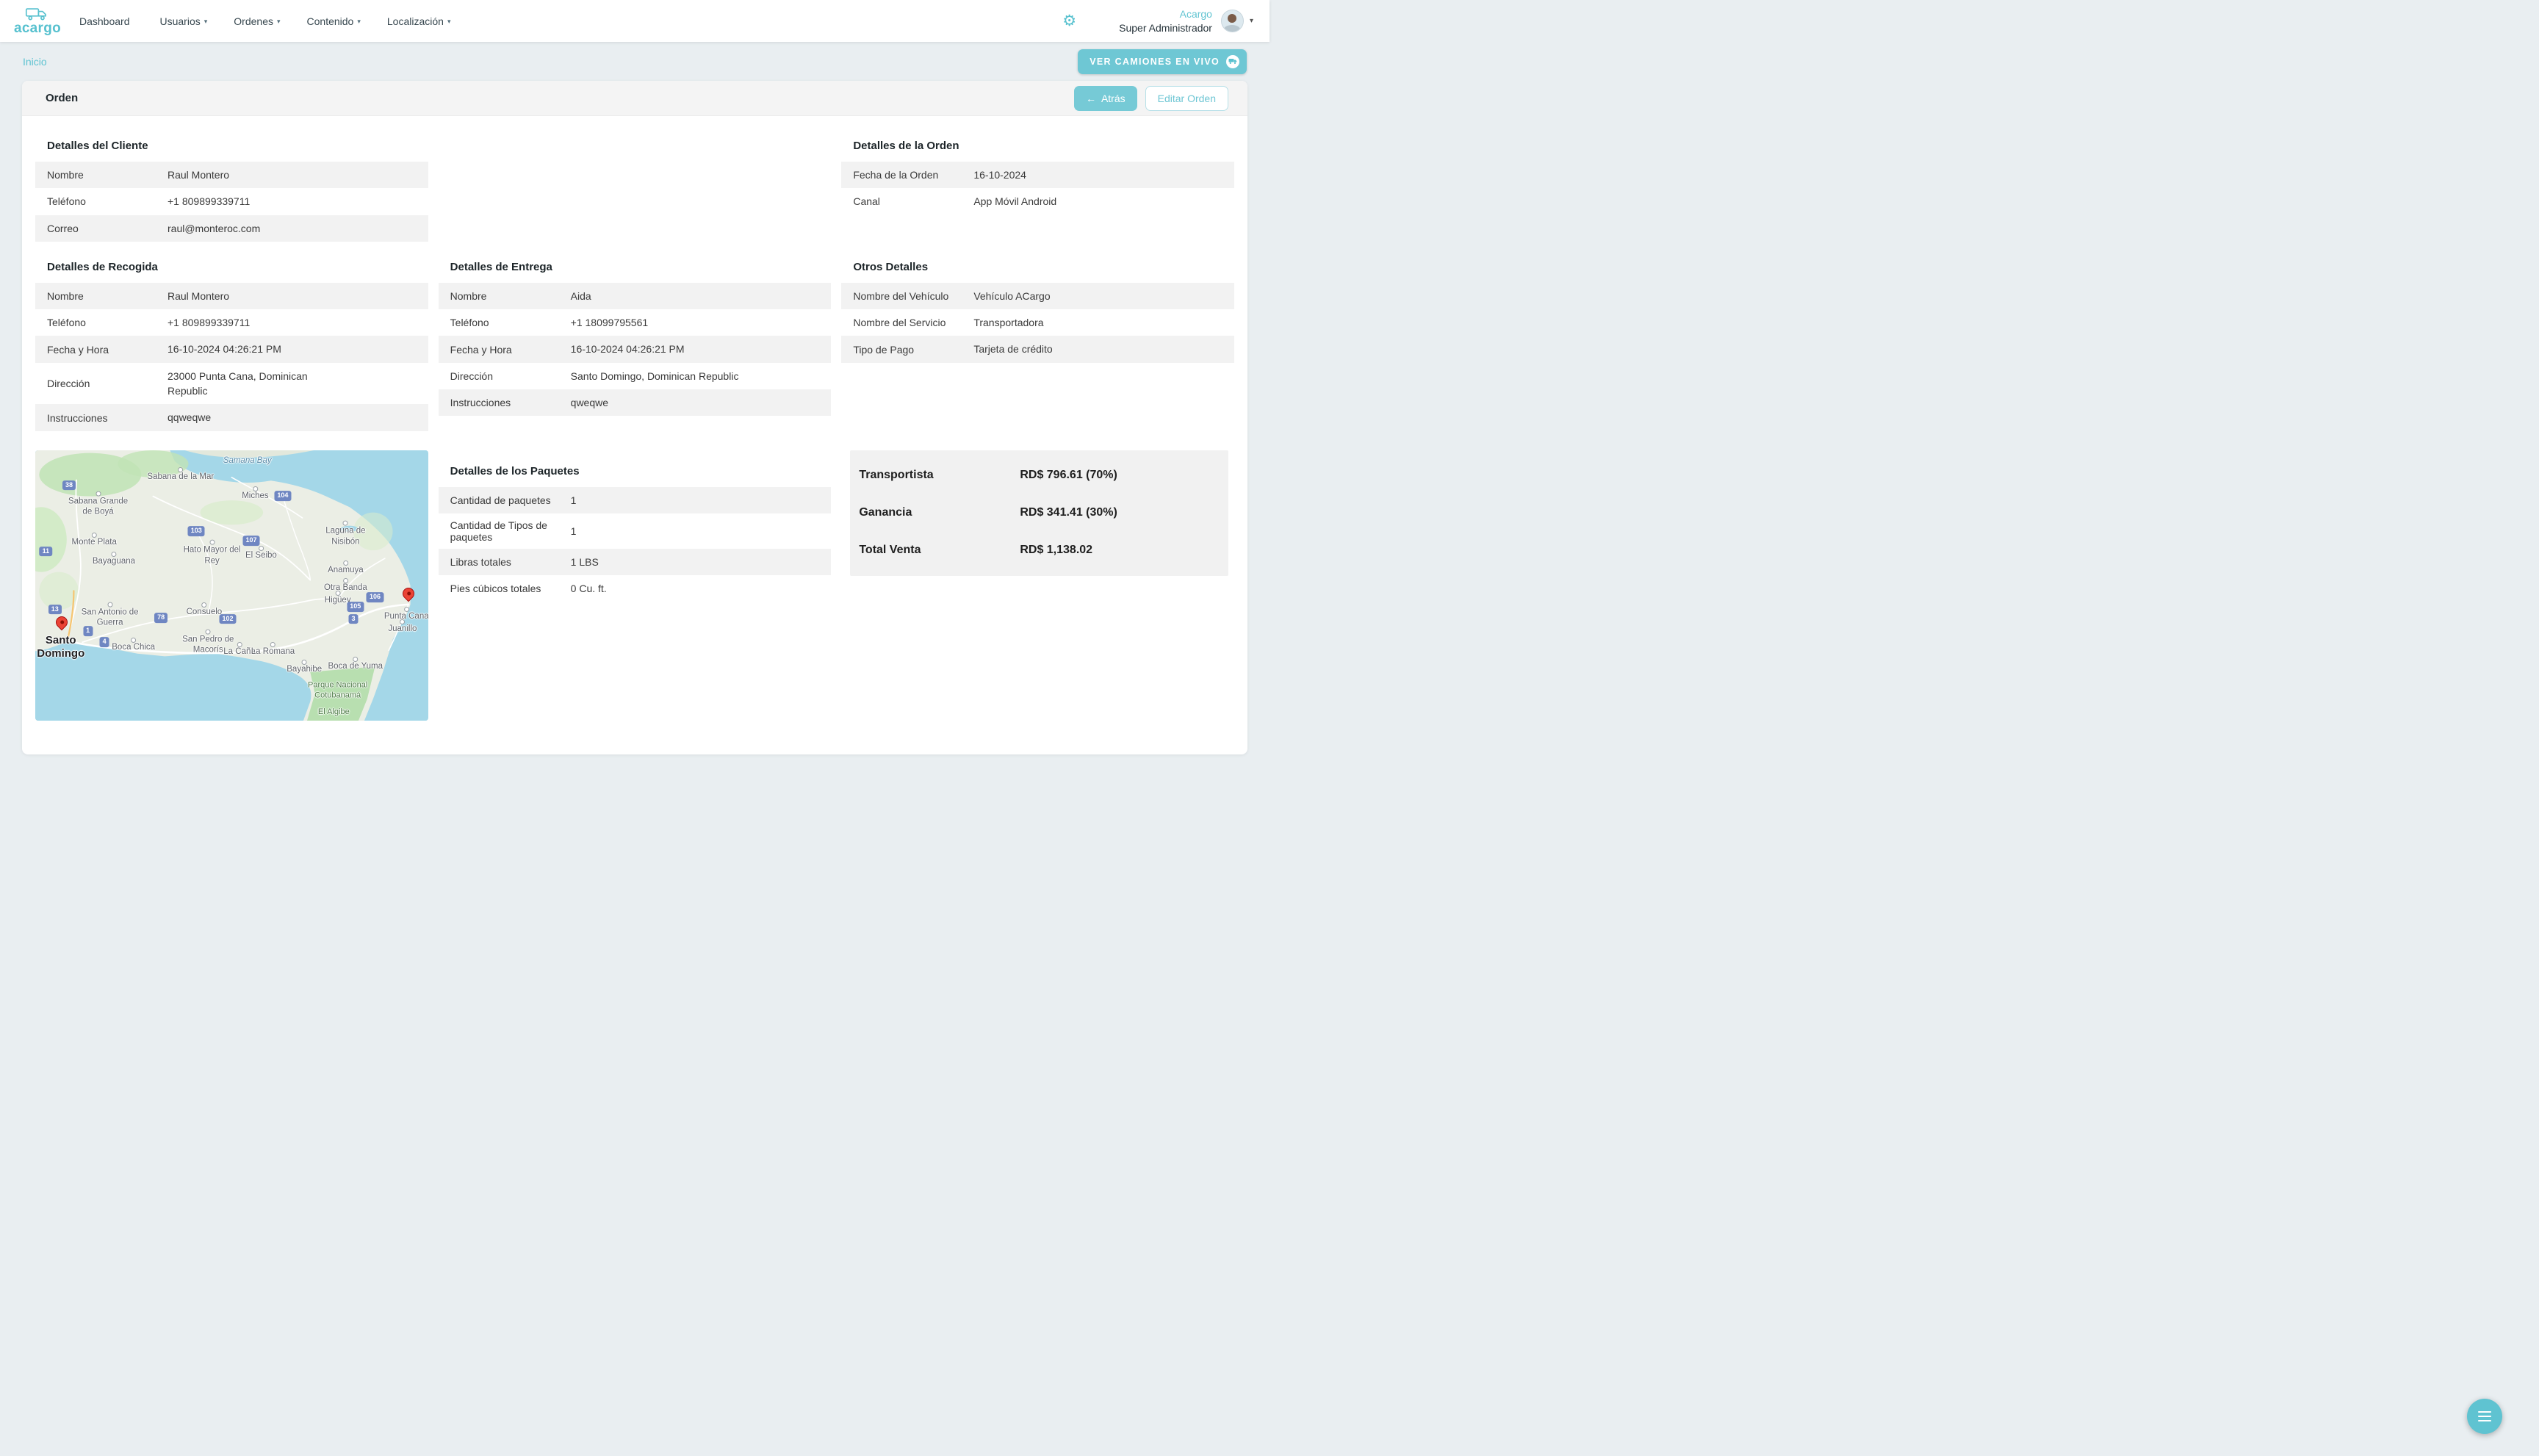 Image resolution: width=2539 pixels, height=1456 pixels. Describe the element at coordinates (501, 500) in the screenshot. I see `row-label: Cantidad de paquetes` at that location.